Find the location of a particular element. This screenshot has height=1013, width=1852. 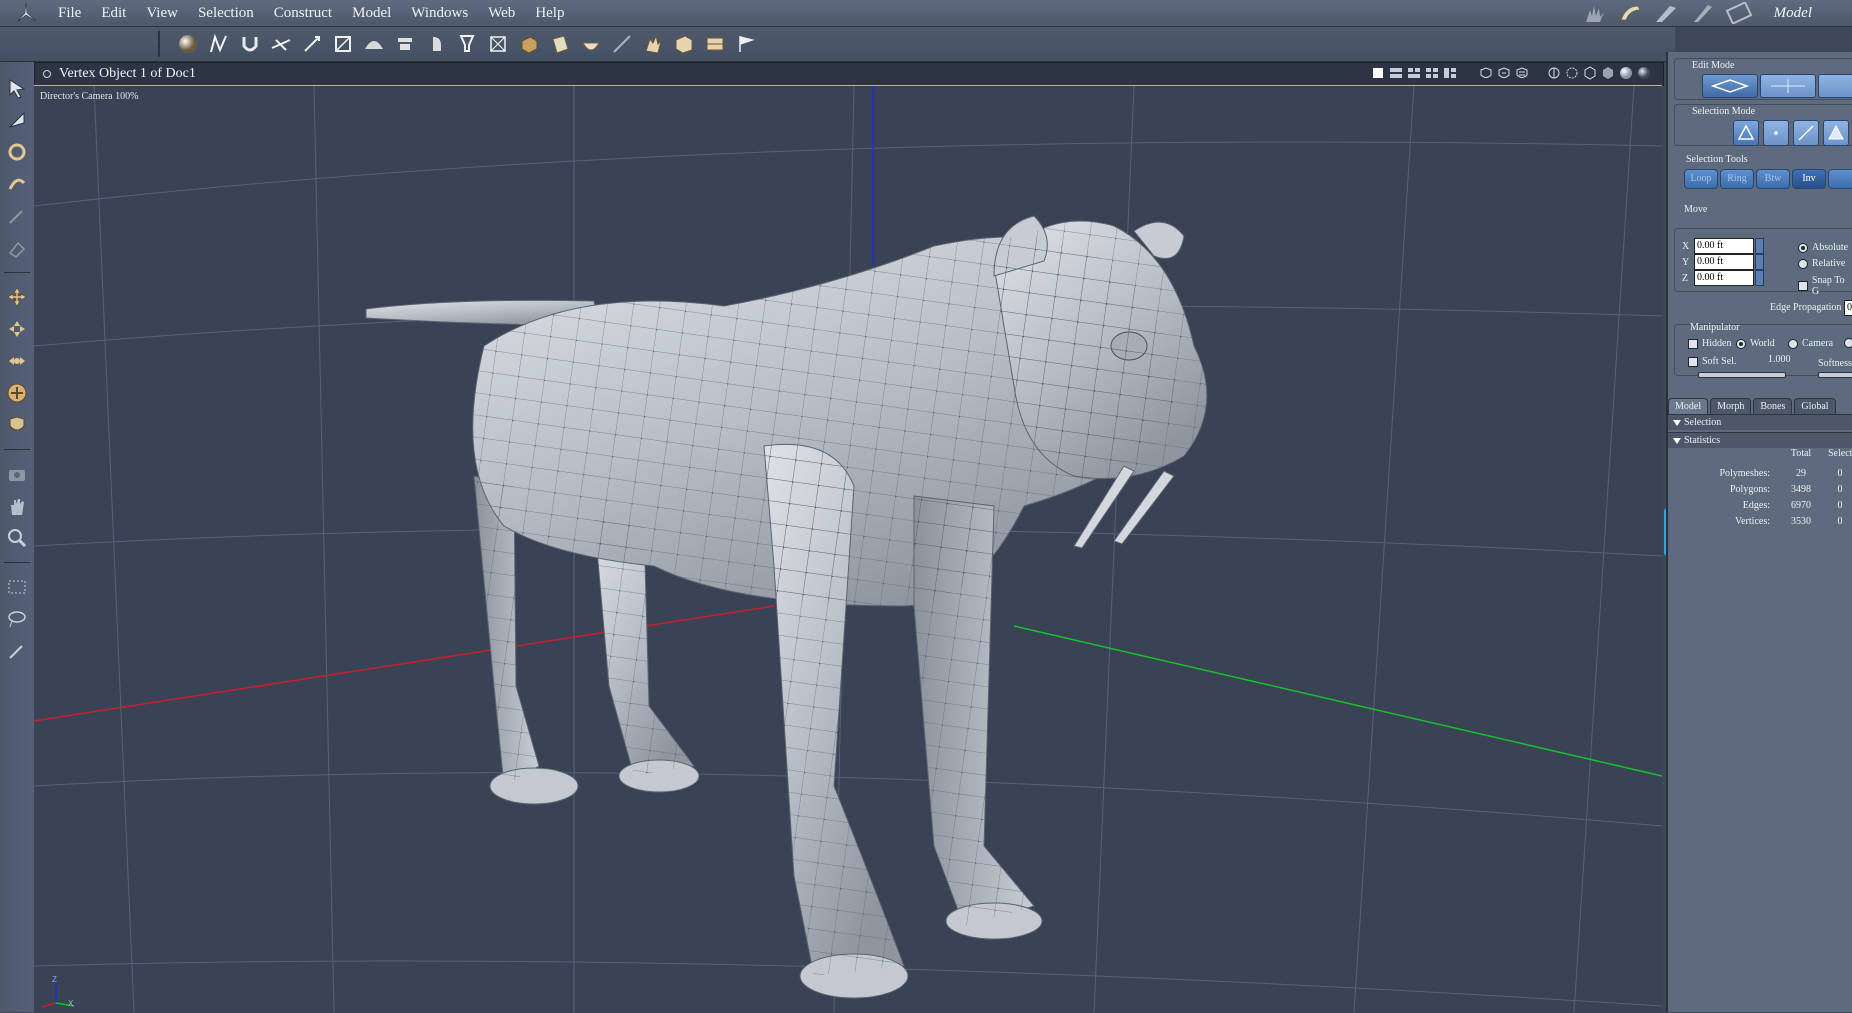

toolbar-grip is located at coordinates (159, 44).